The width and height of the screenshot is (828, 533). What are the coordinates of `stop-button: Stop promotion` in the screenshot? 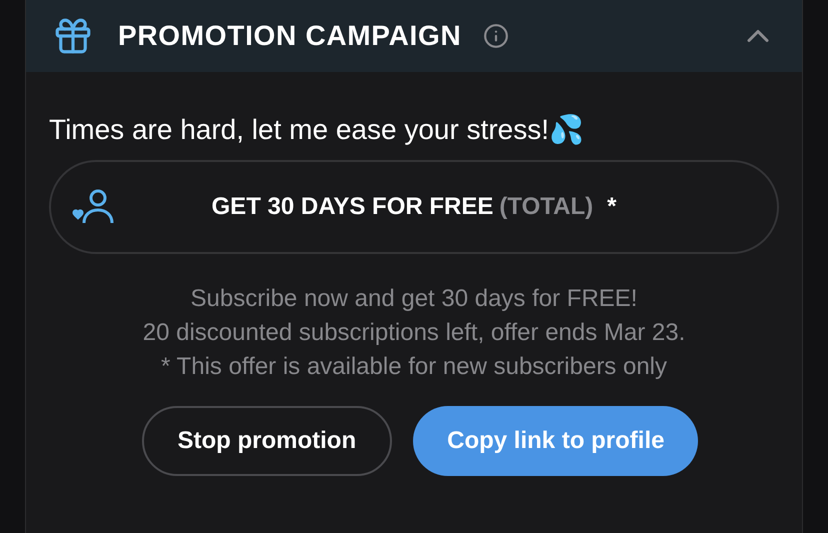 It's located at (267, 441).